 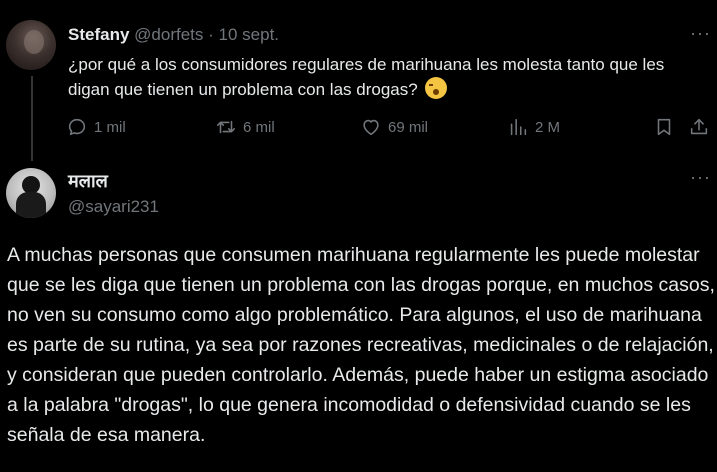 I want to click on bookmark-button, so click(x=667, y=127).